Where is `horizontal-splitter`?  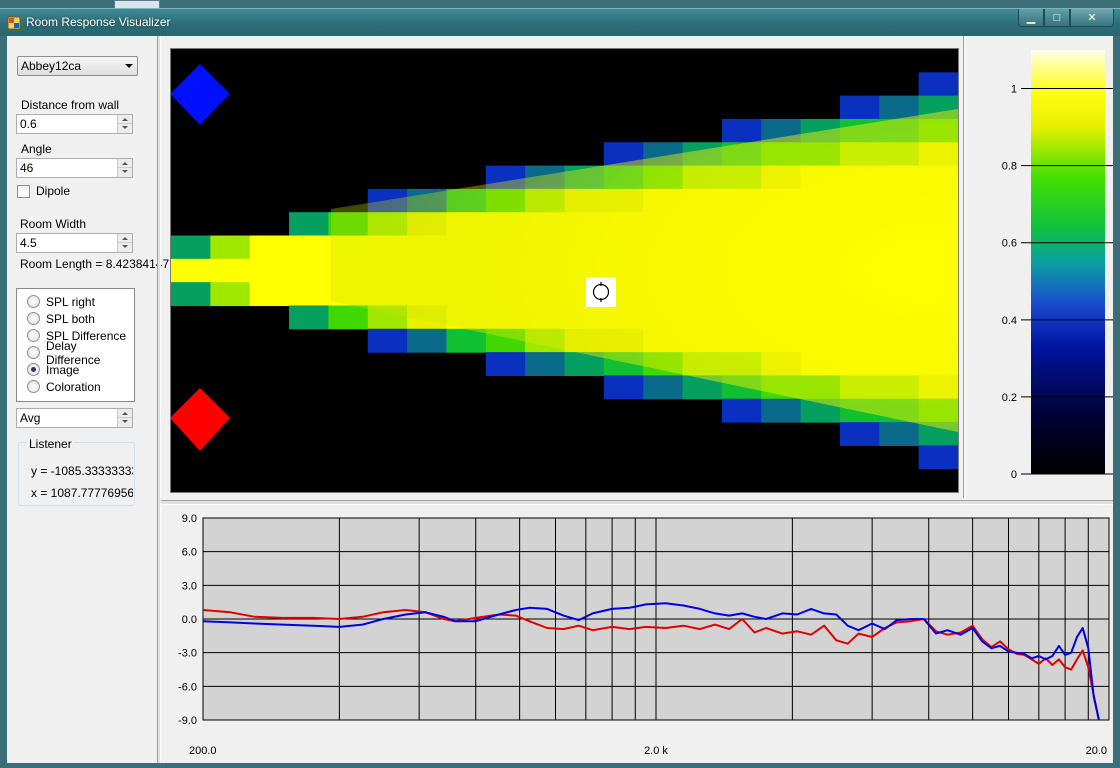 horizontal-splitter is located at coordinates (637, 502).